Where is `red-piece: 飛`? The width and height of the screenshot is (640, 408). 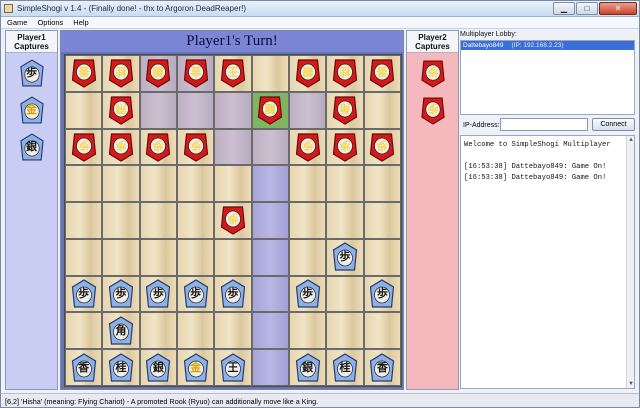
red-piece: 飛 is located at coordinates (121, 110).